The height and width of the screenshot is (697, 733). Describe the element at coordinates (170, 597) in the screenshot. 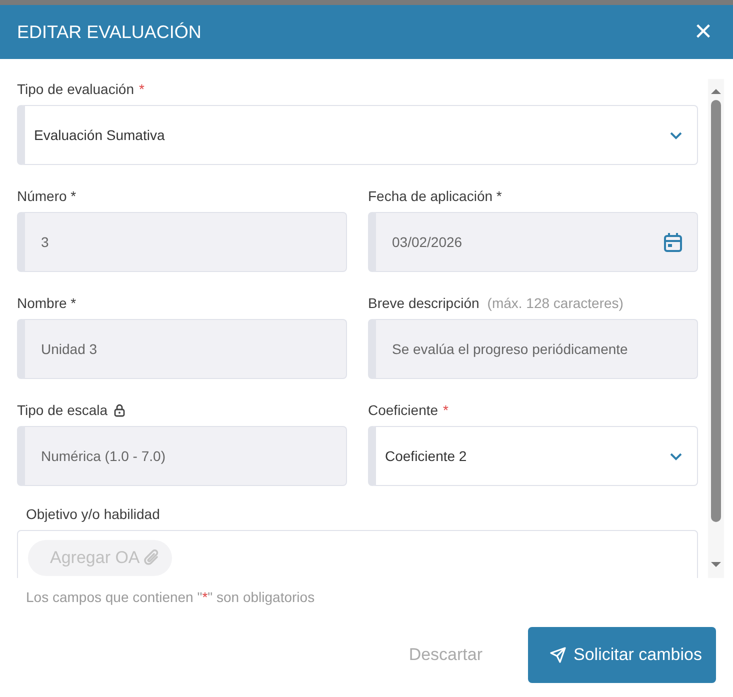

I see `required-fields-note: Los campos que contienen "*" son obligatorios` at that location.